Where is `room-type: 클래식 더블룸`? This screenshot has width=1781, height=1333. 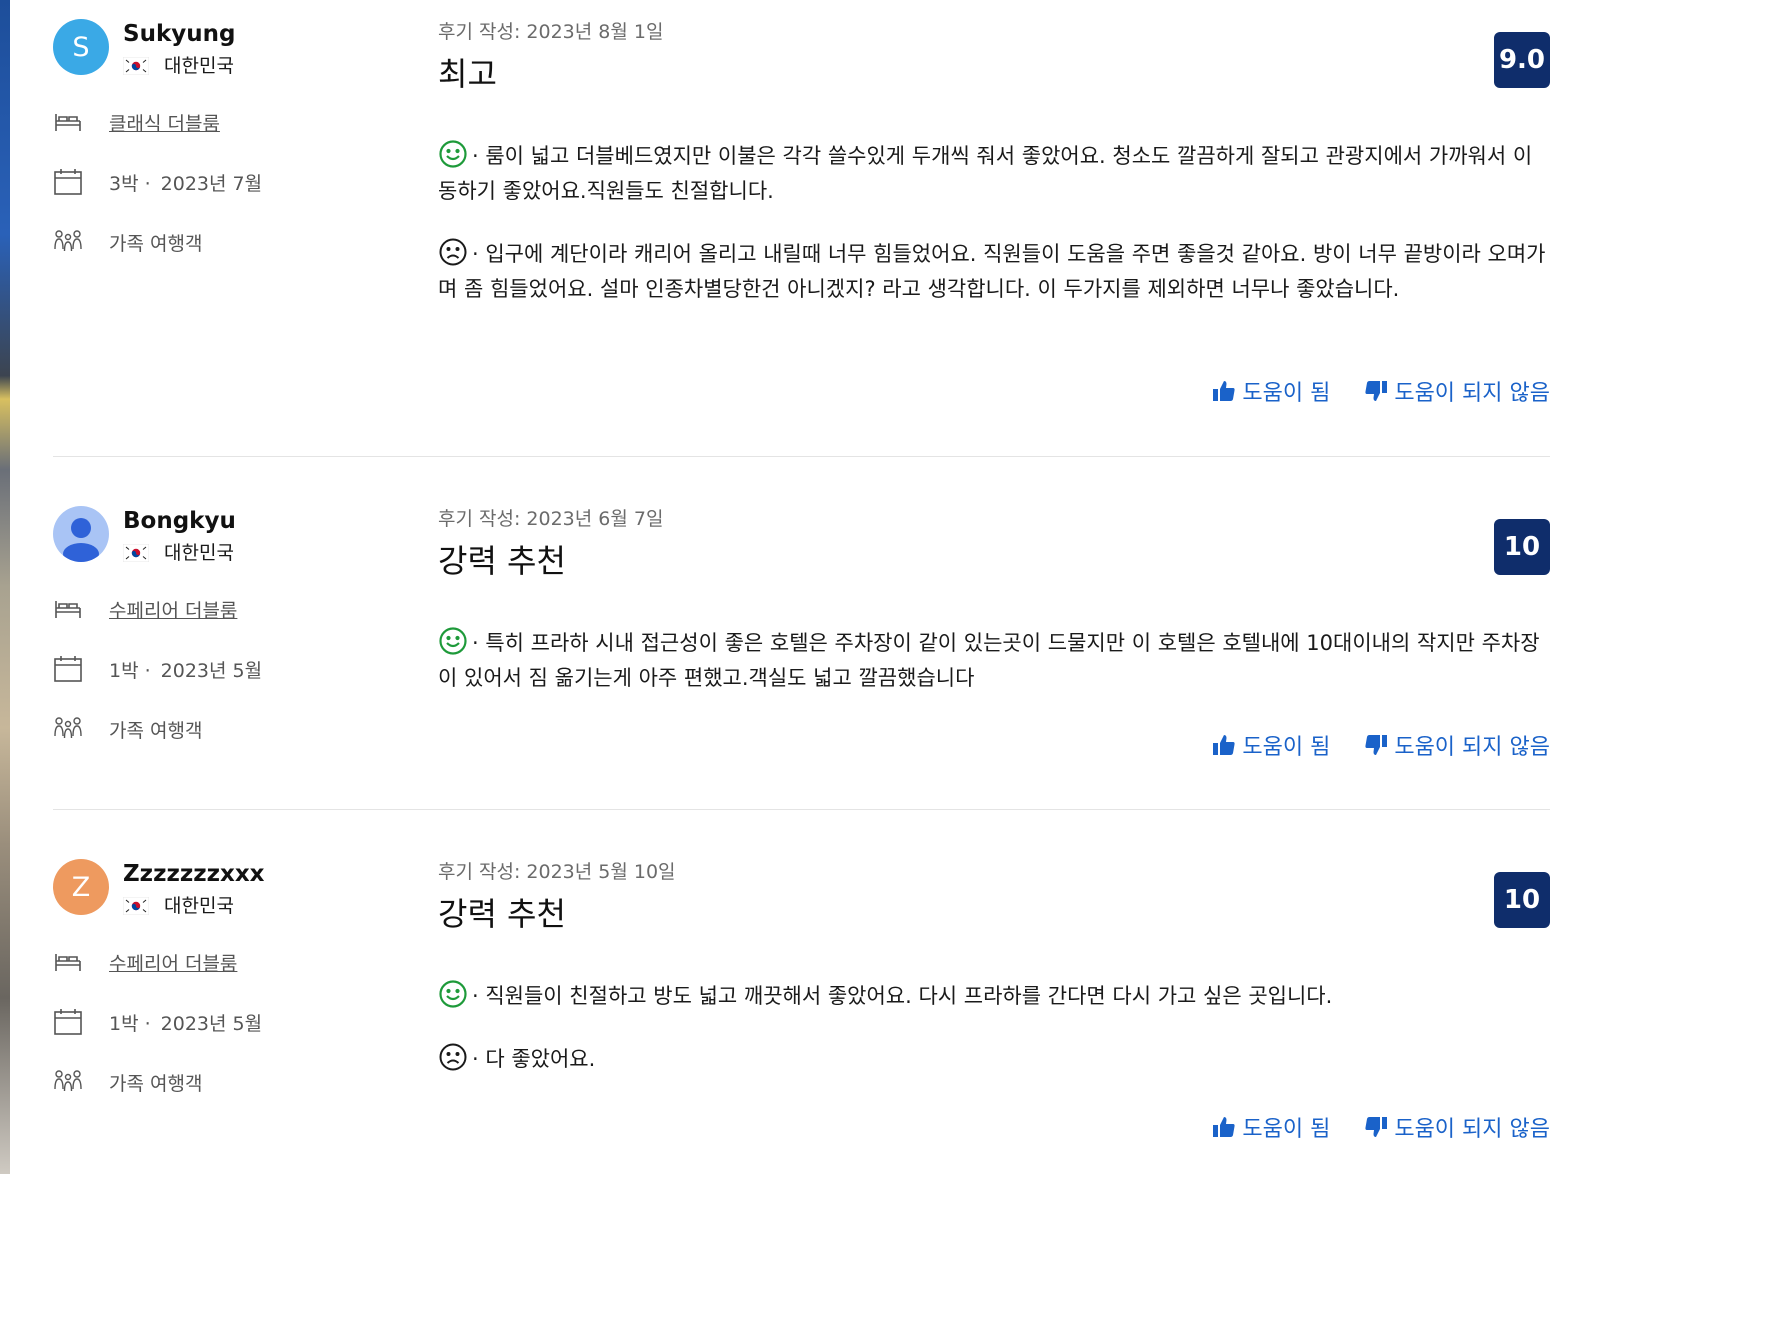
room-type: 클래식 더블룸 is located at coordinates (136, 122).